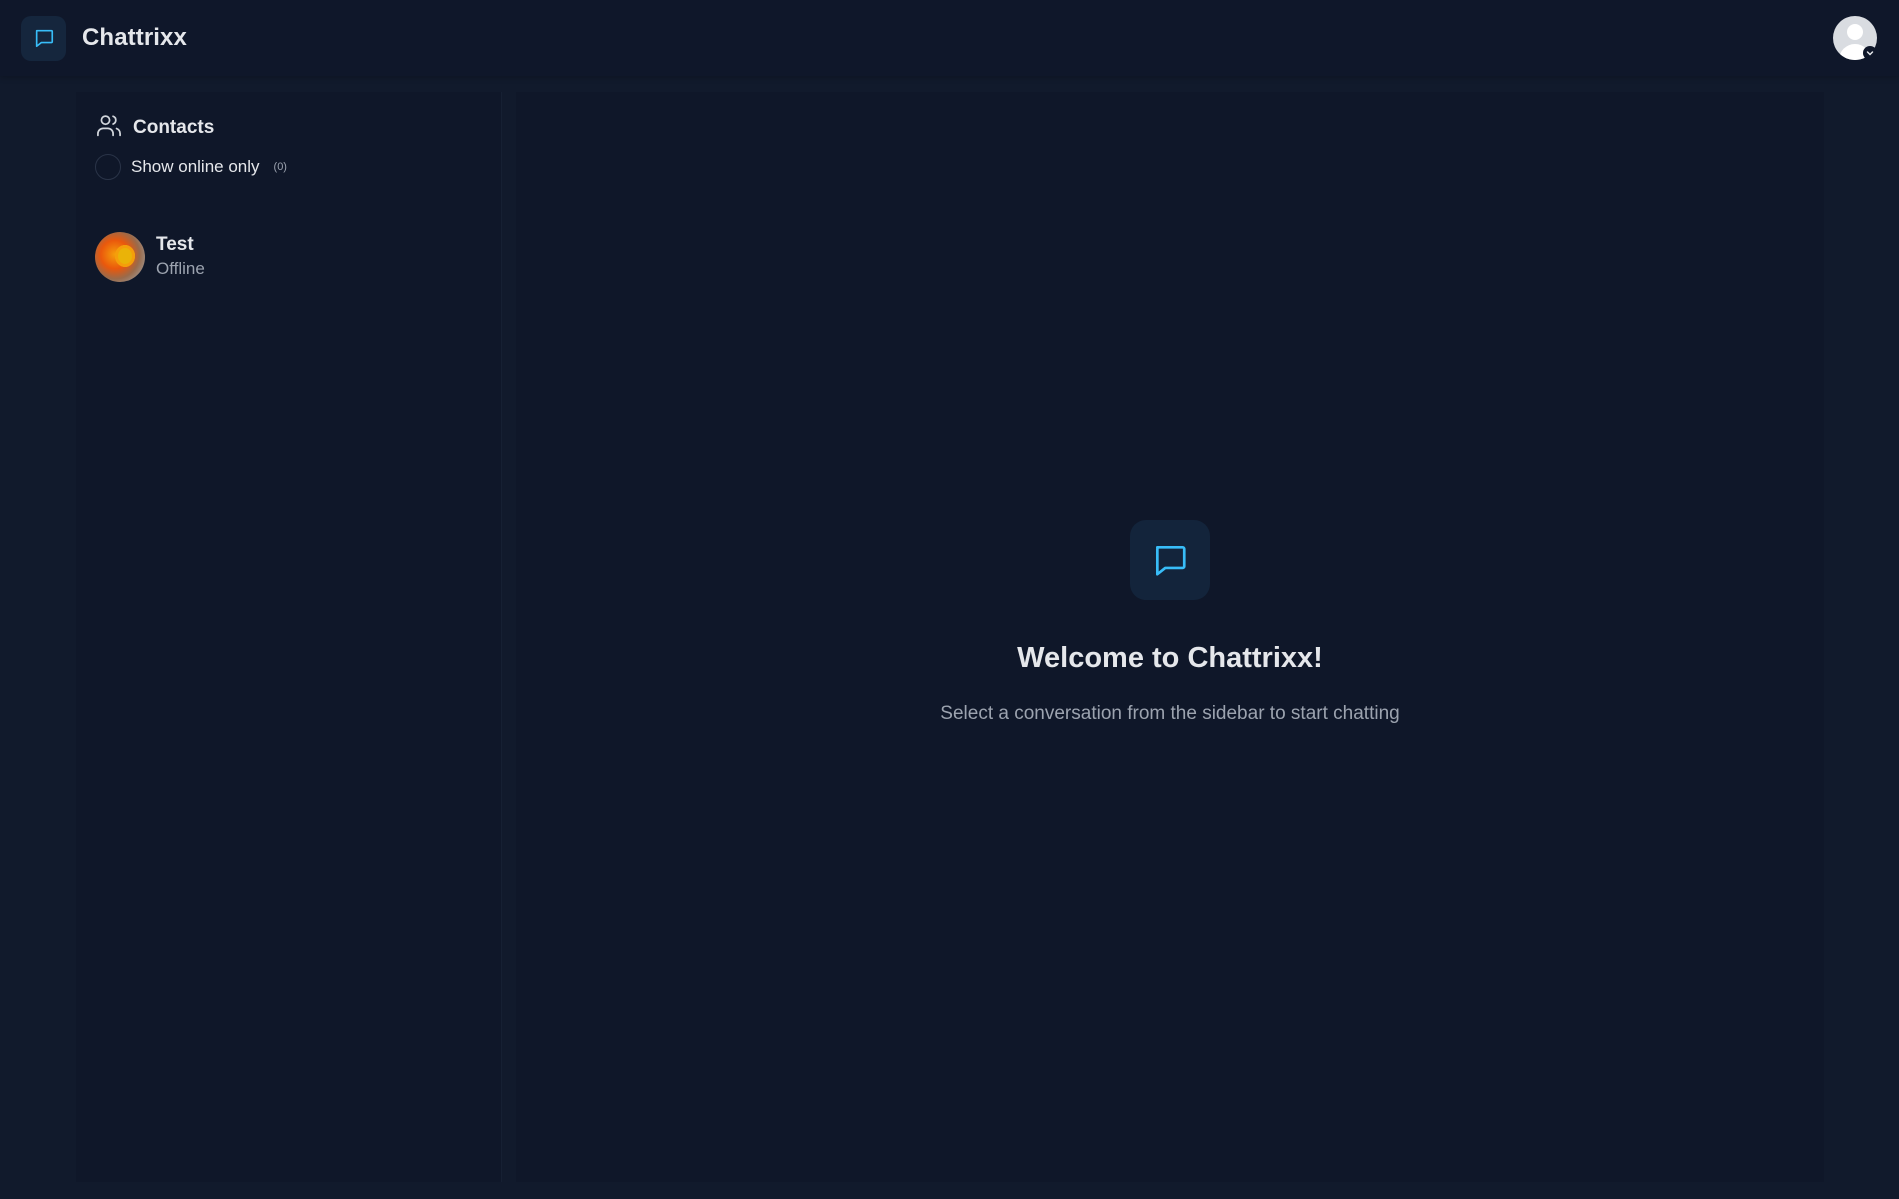  What do you see at coordinates (288, 151) in the screenshot?
I see `sidebar-header: Contacts Show online only (0)` at bounding box center [288, 151].